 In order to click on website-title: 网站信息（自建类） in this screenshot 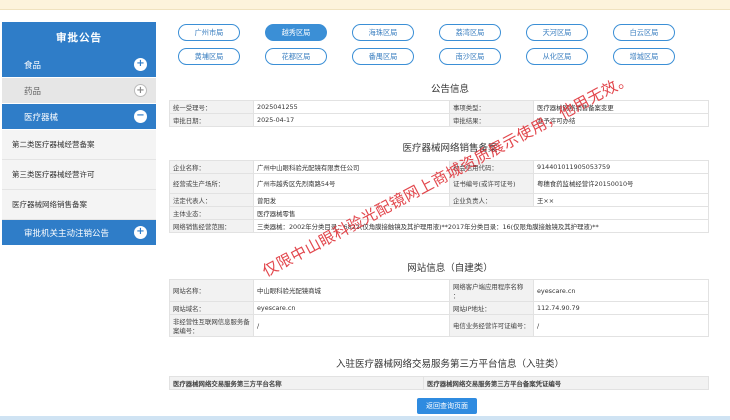, I will do `click(450, 268)`.